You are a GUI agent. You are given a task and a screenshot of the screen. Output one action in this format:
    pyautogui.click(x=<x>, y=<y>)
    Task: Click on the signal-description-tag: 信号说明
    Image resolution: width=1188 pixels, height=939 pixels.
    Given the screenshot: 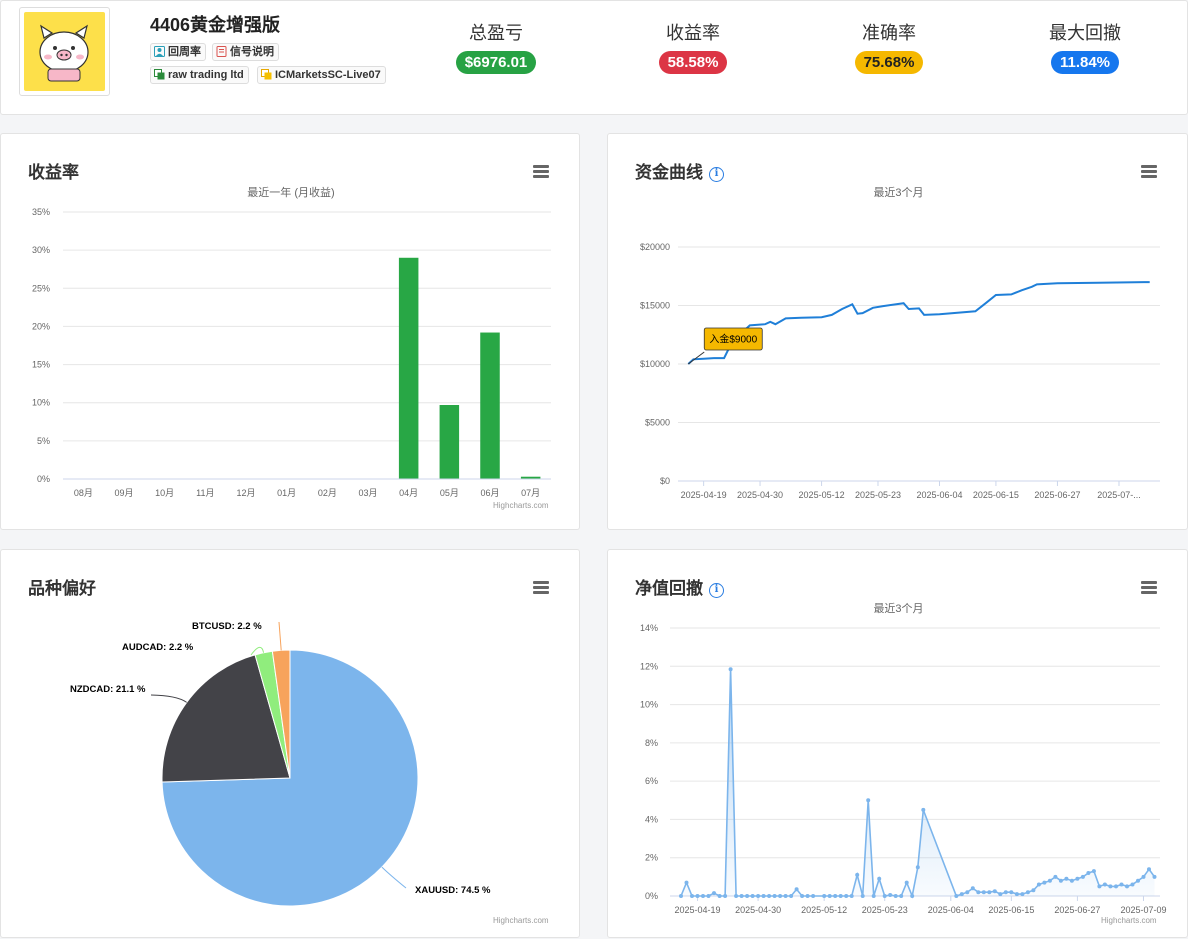 What is the action you would take?
    pyautogui.click(x=245, y=52)
    